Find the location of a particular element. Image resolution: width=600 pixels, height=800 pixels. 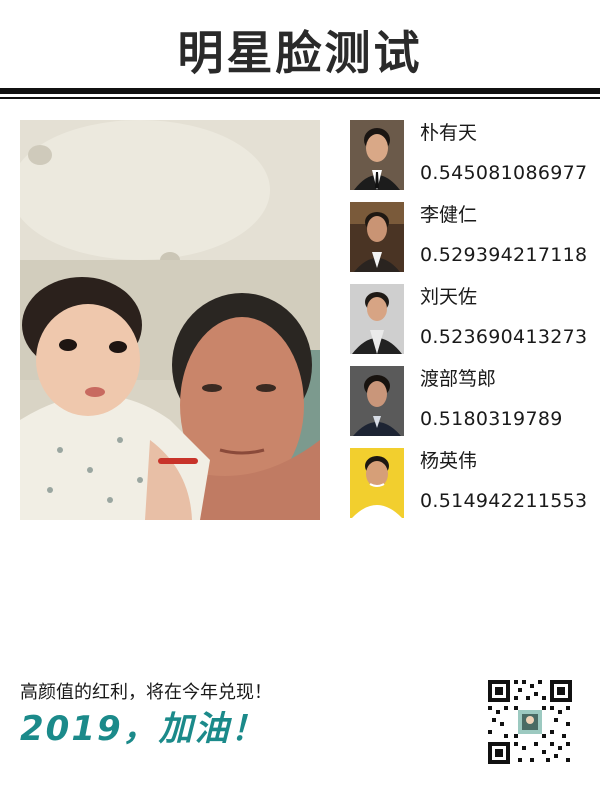

similarity-score: 0.545081086977 is located at coordinates (504, 173).